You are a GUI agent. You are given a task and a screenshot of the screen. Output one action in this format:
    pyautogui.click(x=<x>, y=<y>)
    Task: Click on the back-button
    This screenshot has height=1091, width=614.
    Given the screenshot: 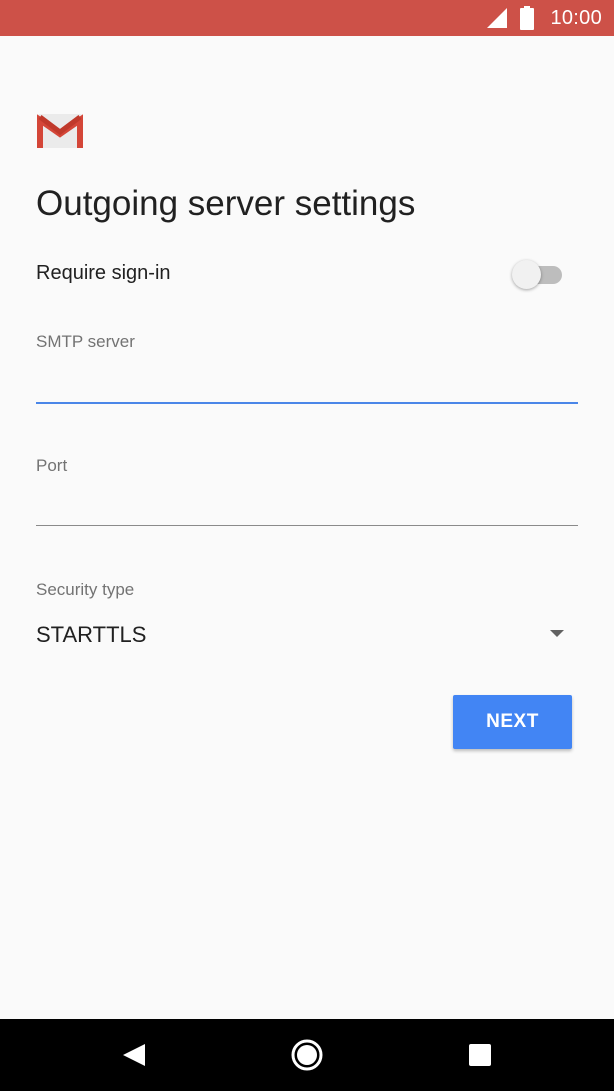 What is the action you would take?
    pyautogui.click(x=134, y=1055)
    